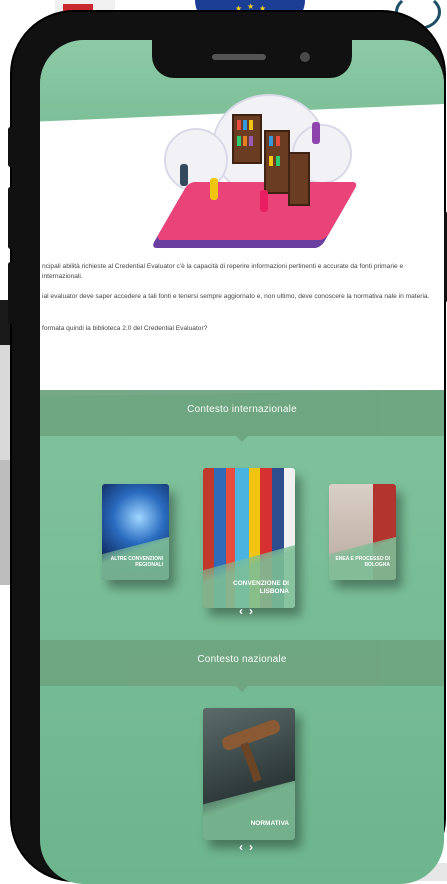 This screenshot has height=884, width=447. I want to click on mute-switch, so click(10, 147).